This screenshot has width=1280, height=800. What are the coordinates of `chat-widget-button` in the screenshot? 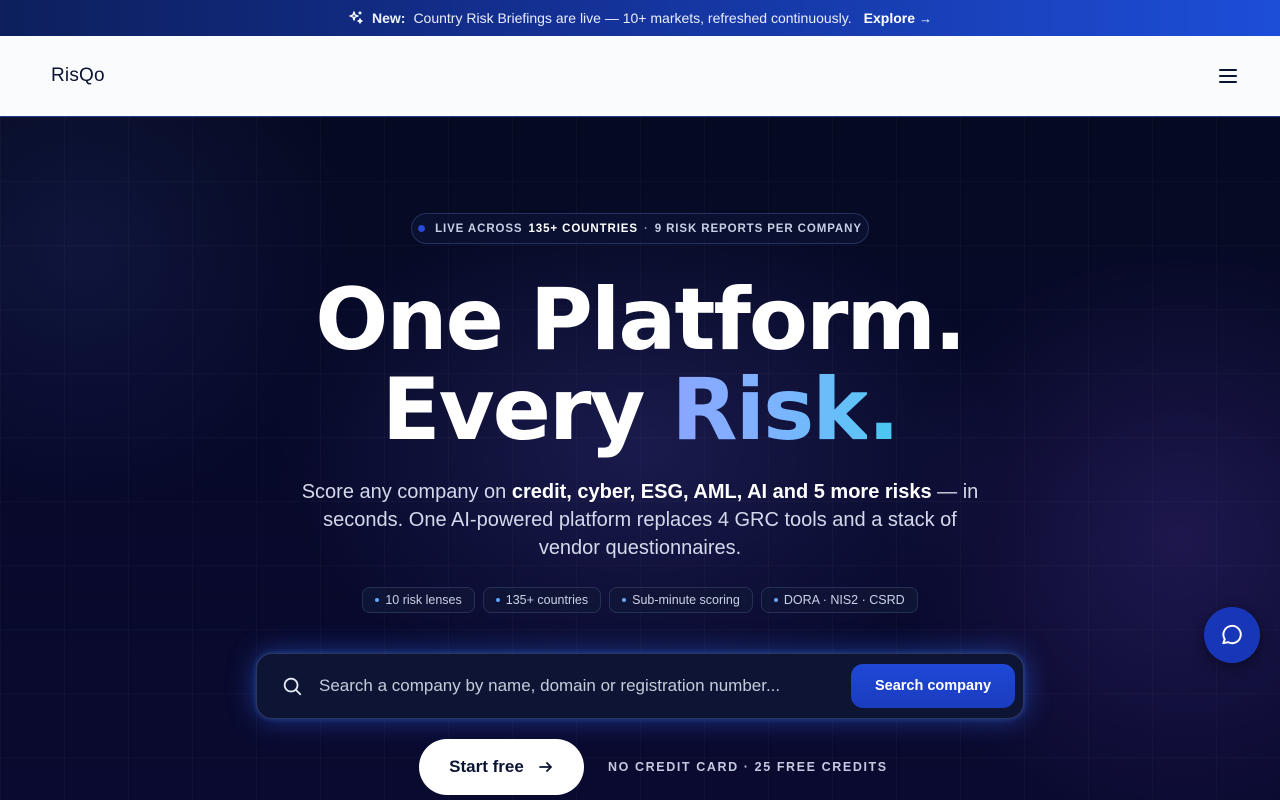 It's located at (1232, 635).